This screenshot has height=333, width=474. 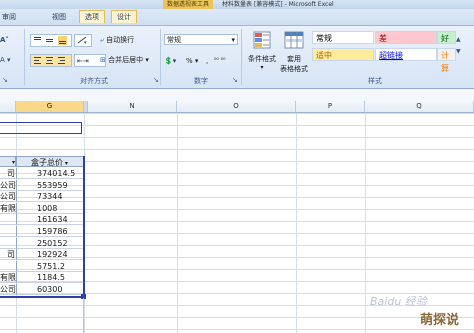 What do you see at coordinates (94, 81) in the screenshot?
I see `alignment-group-label: 对齐方式` at bounding box center [94, 81].